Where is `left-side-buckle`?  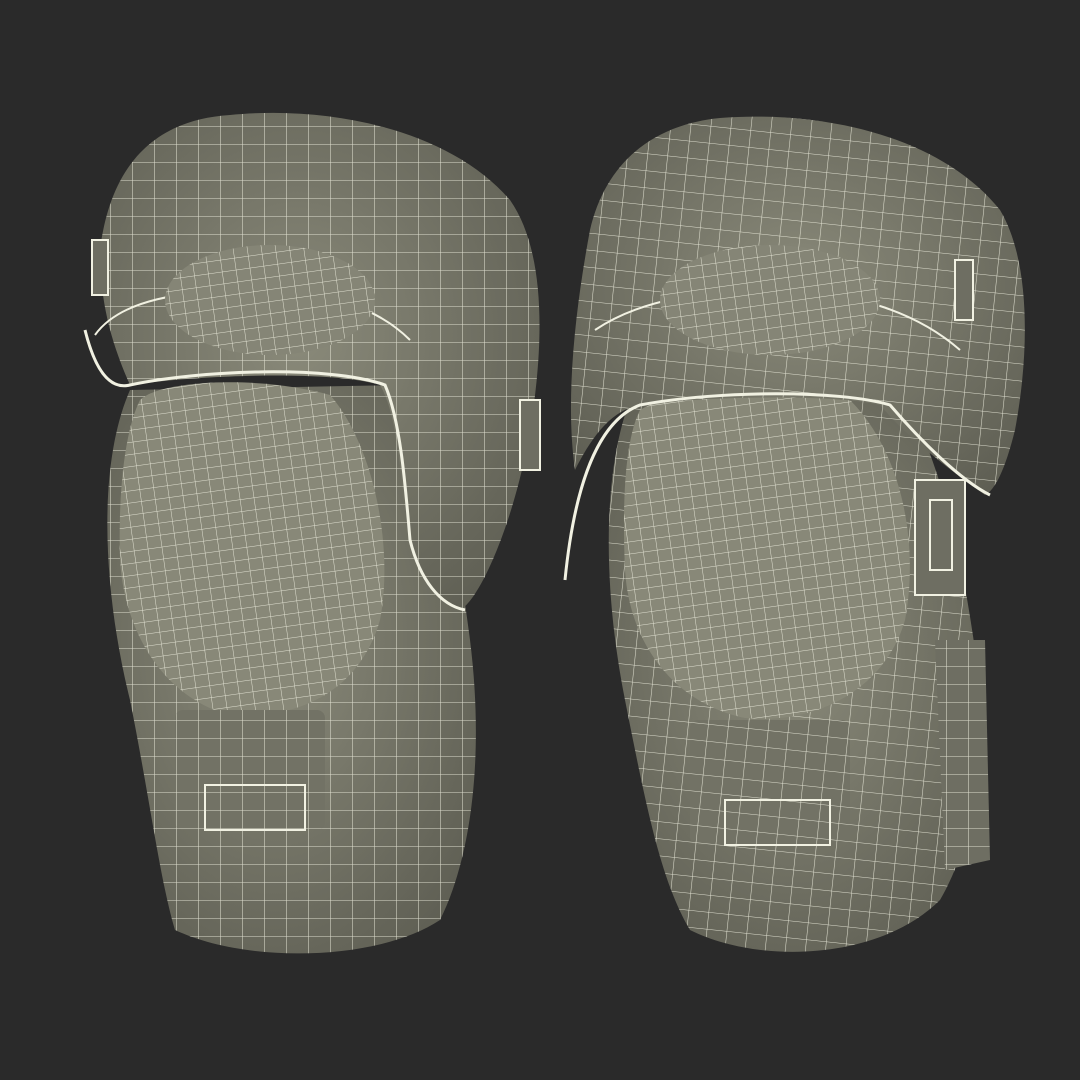
left-side-buckle is located at coordinates (530, 435).